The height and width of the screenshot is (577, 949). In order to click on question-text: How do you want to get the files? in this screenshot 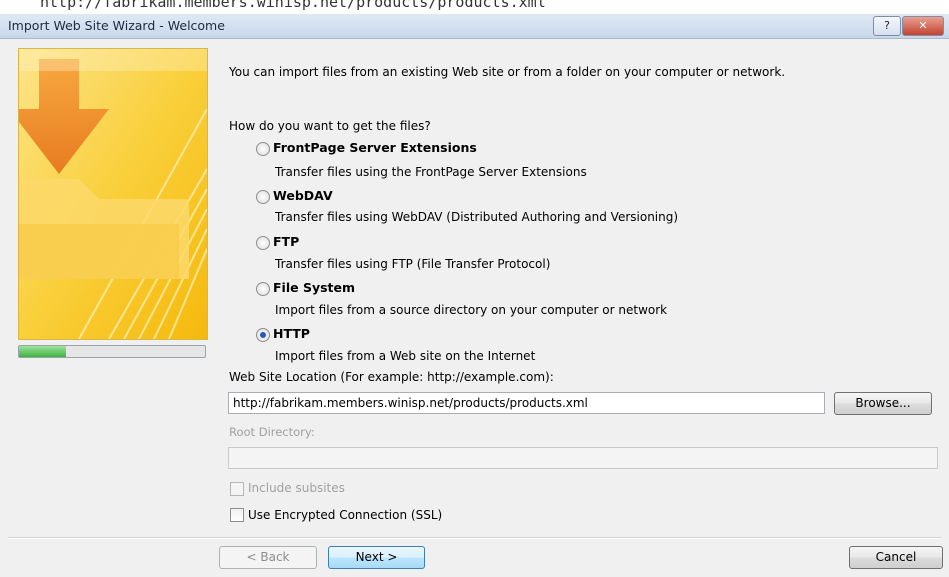, I will do `click(330, 126)`.